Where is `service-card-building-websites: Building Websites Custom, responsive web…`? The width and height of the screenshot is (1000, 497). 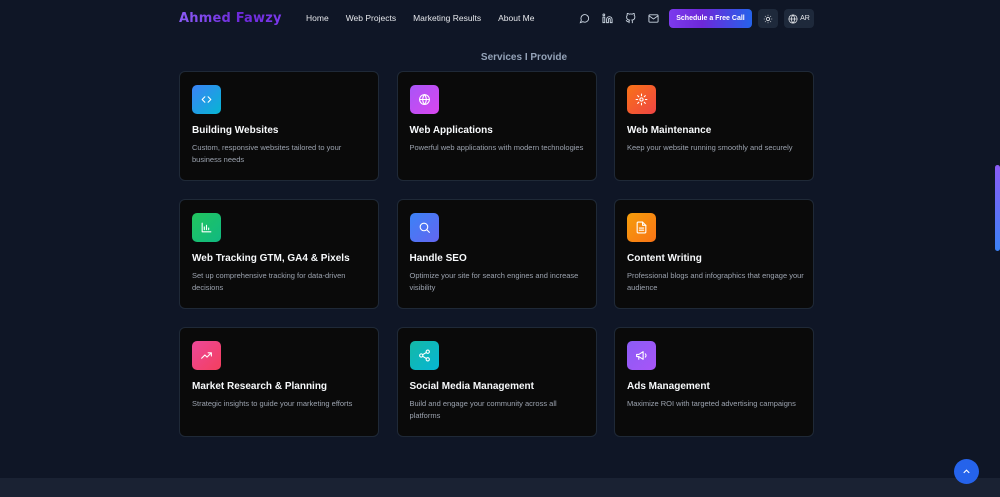
service-card-building-websites: Building Websites Custom, responsive web… is located at coordinates (279, 126).